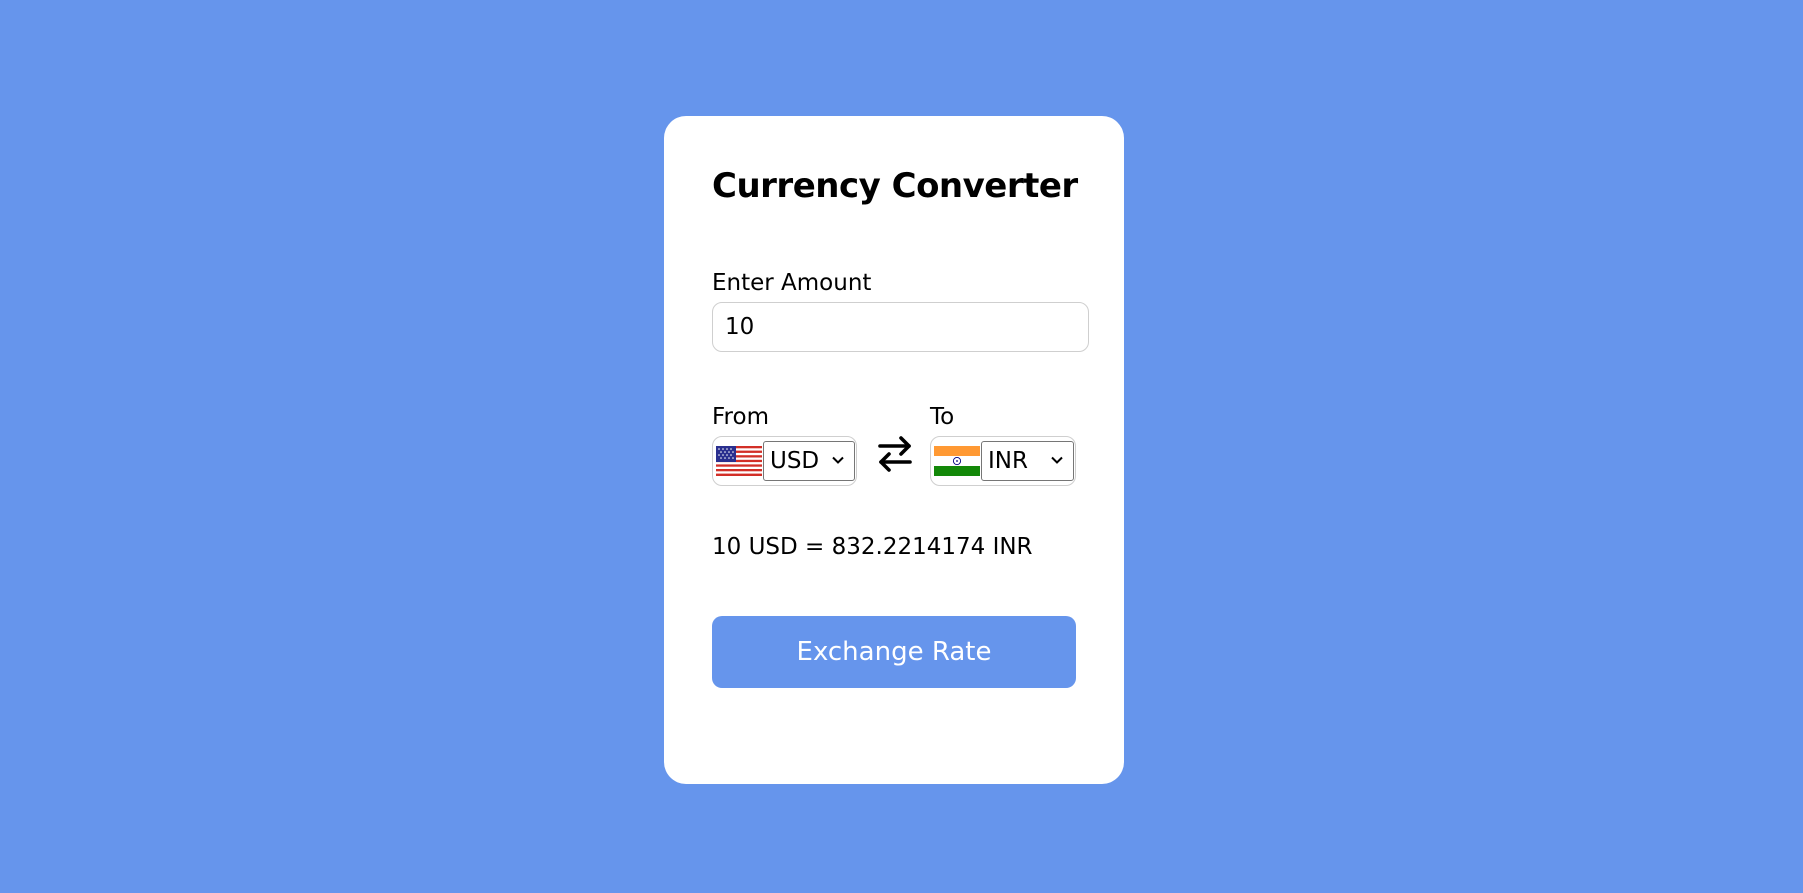 The width and height of the screenshot is (1803, 893). I want to click on amount-label: Enter Amount, so click(792, 283).